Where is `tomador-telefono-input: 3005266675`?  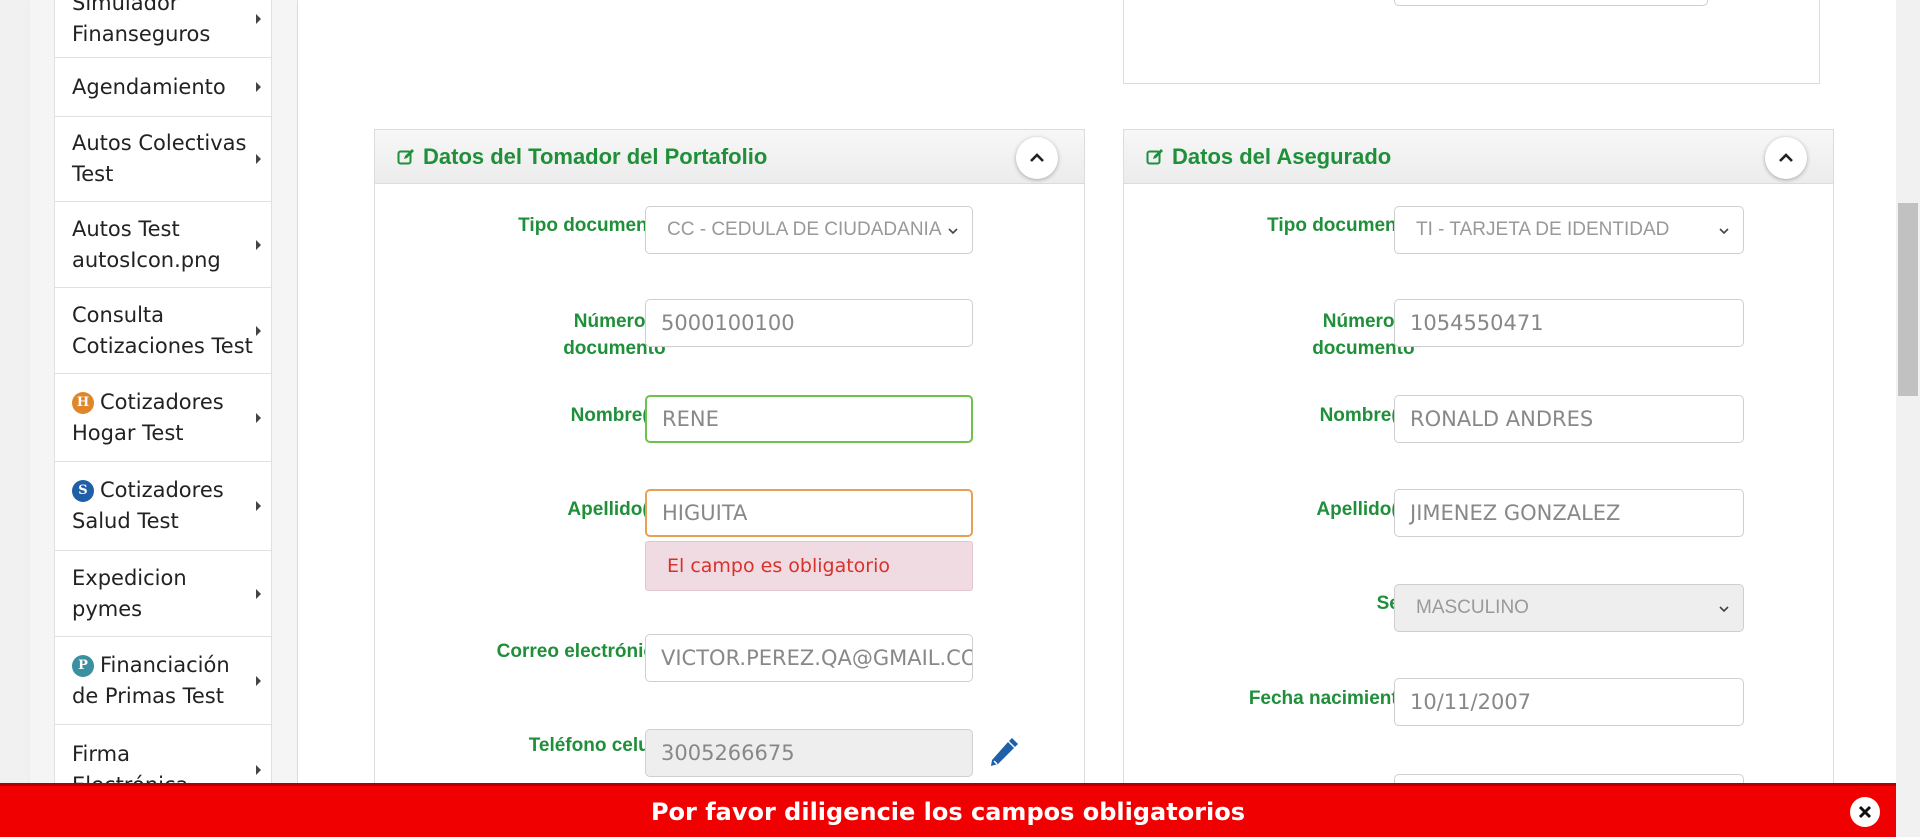
tomador-telefono-input: 3005266675 is located at coordinates (809, 753).